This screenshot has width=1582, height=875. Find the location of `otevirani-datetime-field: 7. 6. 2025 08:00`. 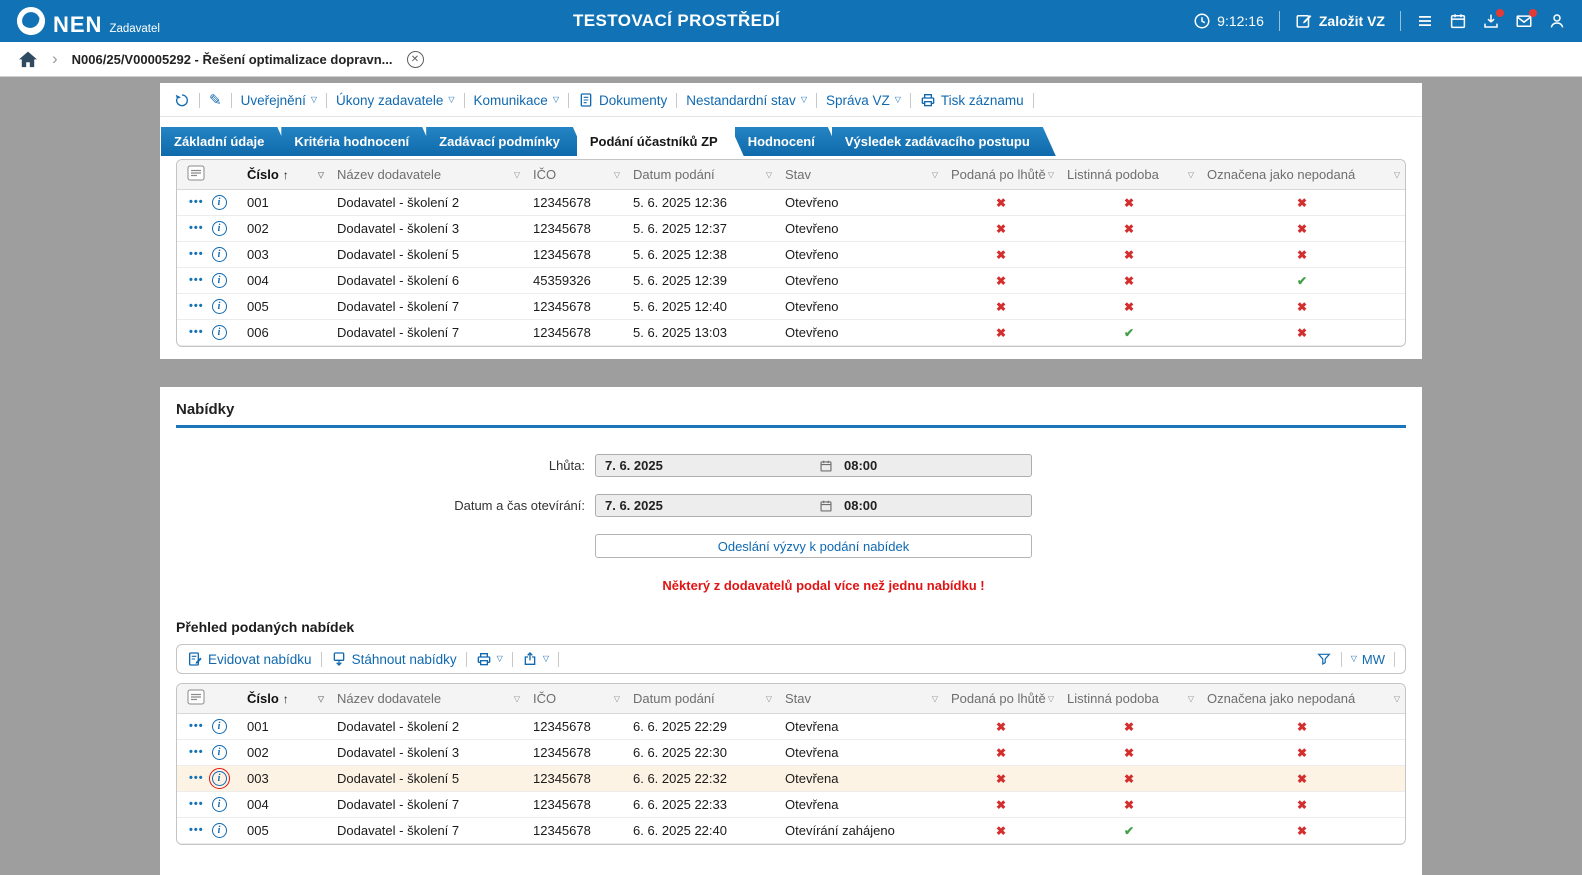

otevirani-datetime-field: 7. 6. 2025 08:00 is located at coordinates (813, 505).